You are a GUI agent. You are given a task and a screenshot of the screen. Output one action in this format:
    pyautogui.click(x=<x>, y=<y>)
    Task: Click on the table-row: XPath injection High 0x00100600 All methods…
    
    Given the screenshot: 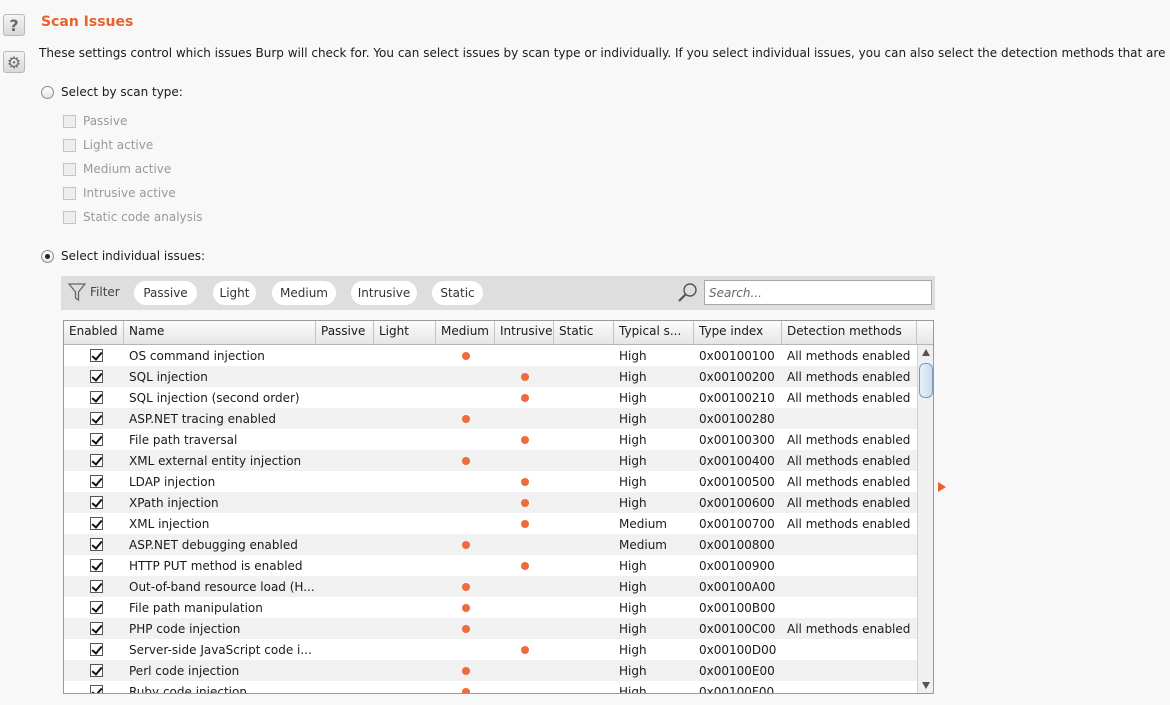 What is the action you would take?
    pyautogui.click(x=490, y=502)
    